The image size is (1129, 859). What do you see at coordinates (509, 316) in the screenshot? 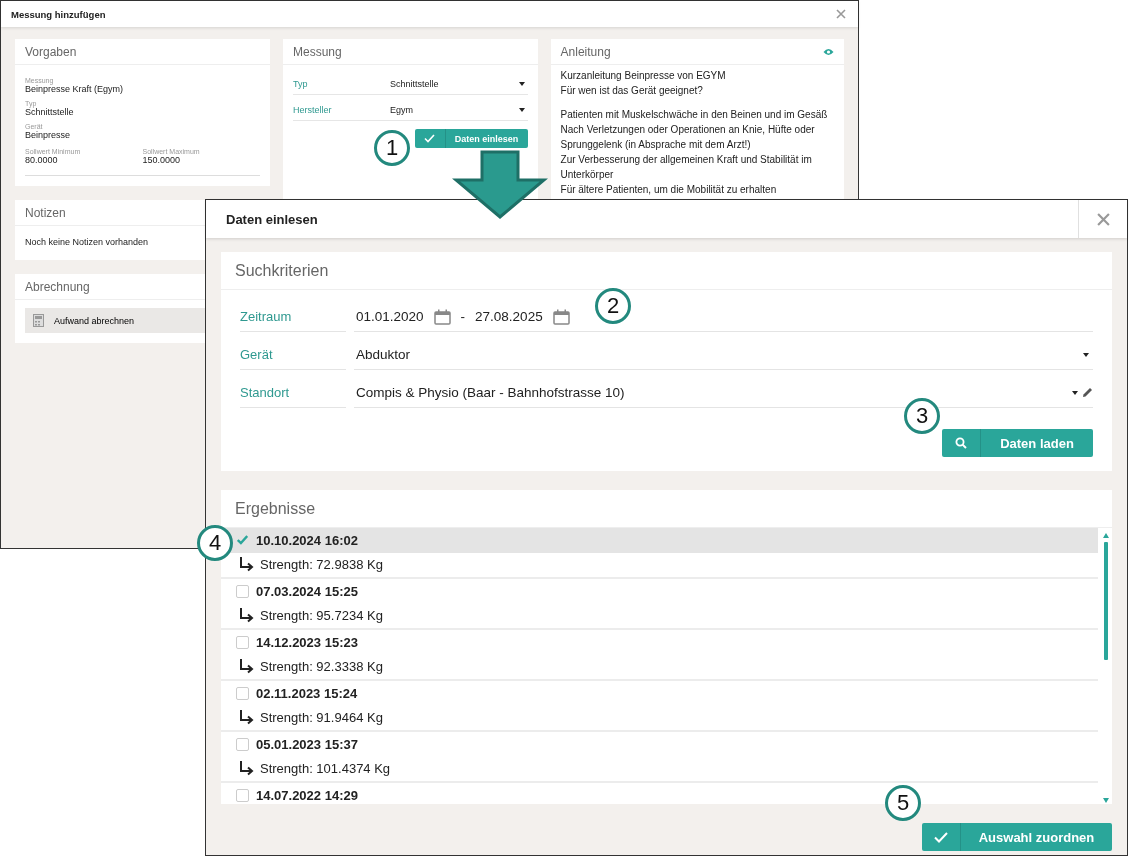
I see `date-field: 27.08.2025` at bounding box center [509, 316].